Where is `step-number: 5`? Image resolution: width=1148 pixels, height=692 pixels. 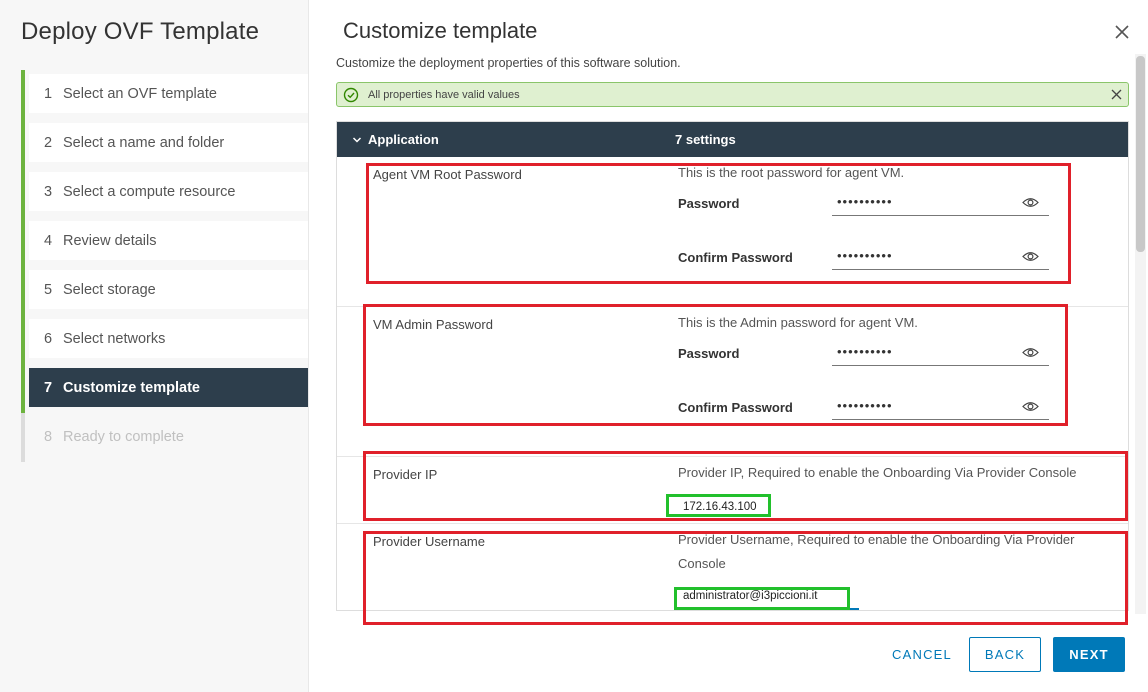
step-number: 5 is located at coordinates (48, 289).